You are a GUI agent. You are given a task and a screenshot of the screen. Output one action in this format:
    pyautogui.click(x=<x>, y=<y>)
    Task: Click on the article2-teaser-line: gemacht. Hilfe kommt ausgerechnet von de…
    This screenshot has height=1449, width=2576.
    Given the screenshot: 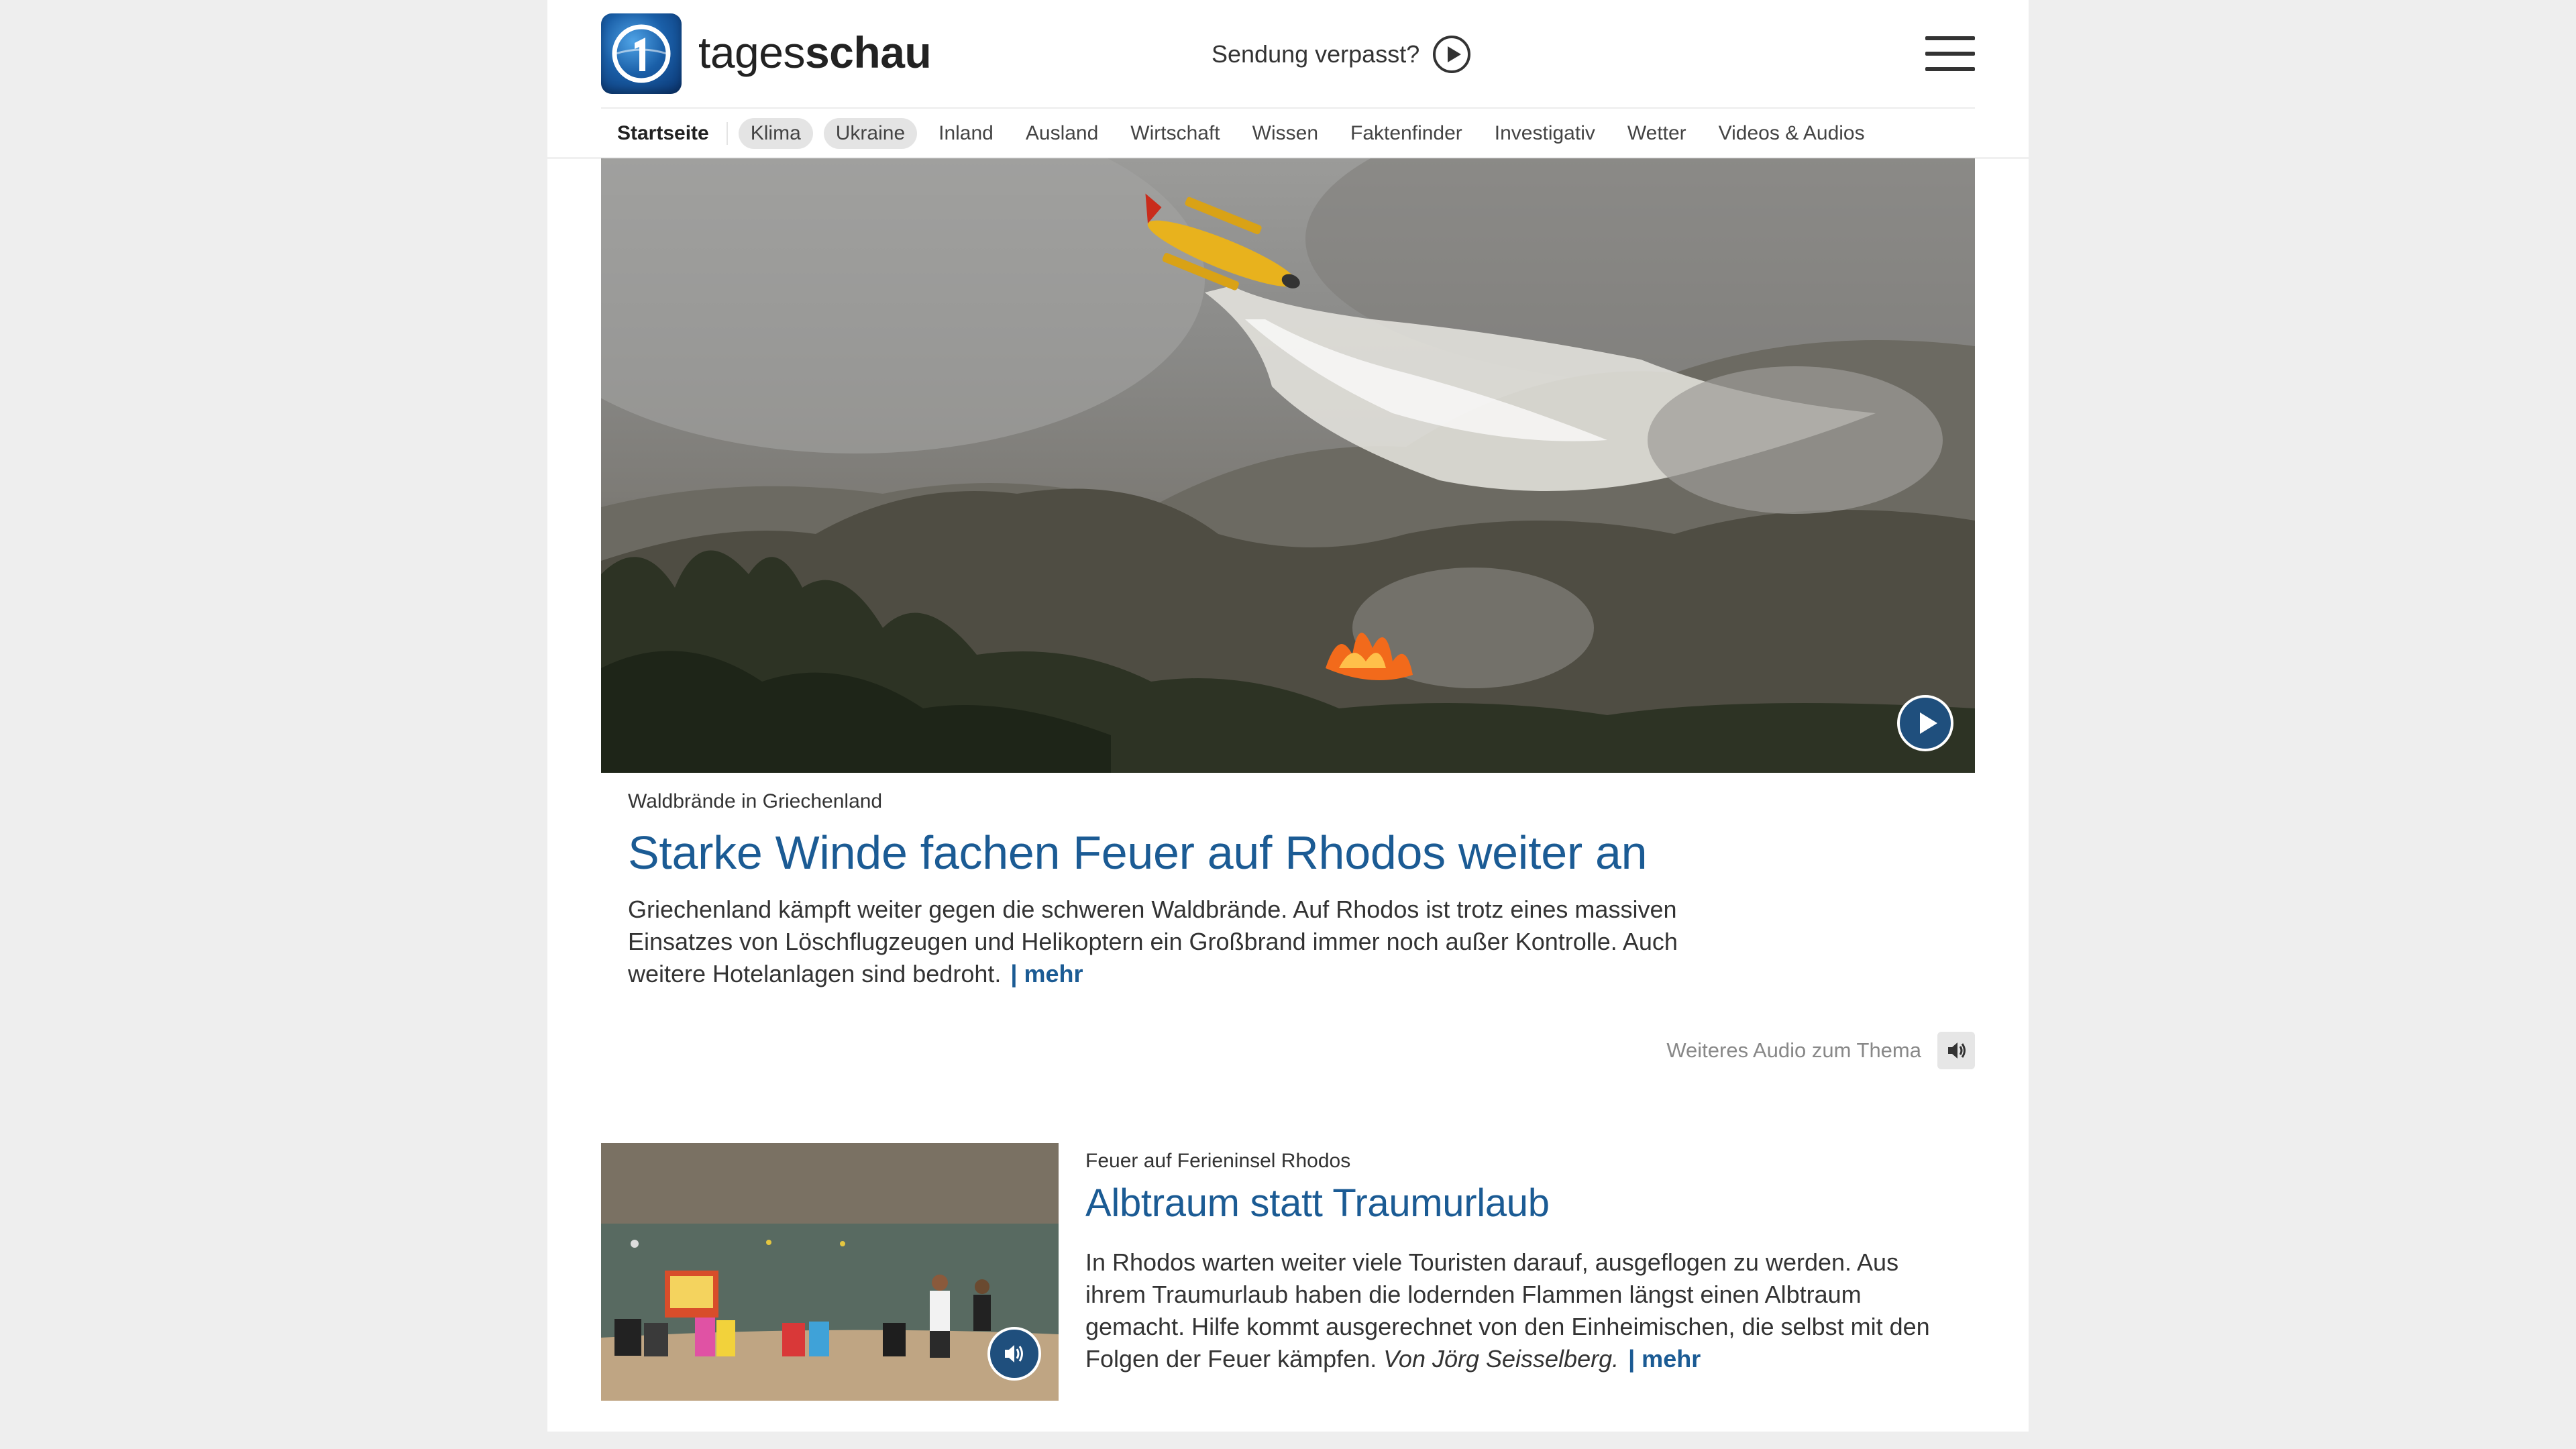 What is the action you would take?
    pyautogui.click(x=1507, y=1326)
    